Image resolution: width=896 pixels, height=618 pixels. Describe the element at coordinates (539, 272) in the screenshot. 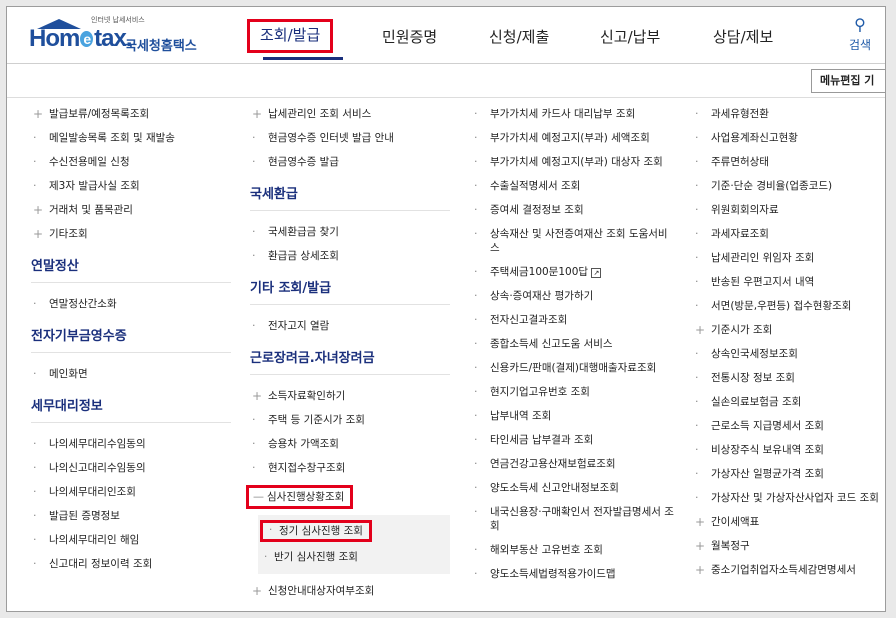

I see `menu-item-label: 주택세금100문100답` at that location.